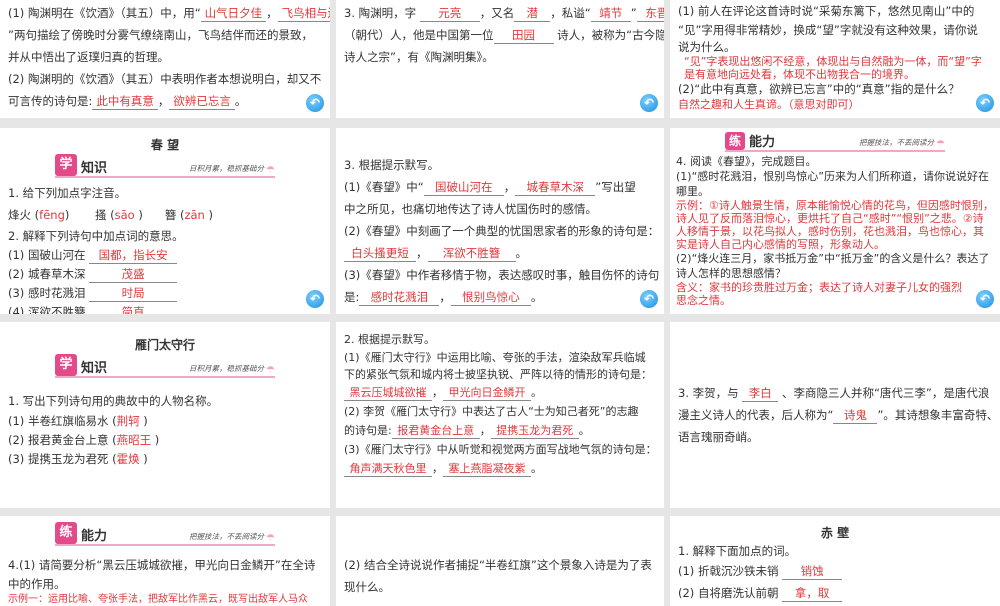 The height and width of the screenshot is (606, 1000). I want to click on answer: 时局, so click(133, 294).